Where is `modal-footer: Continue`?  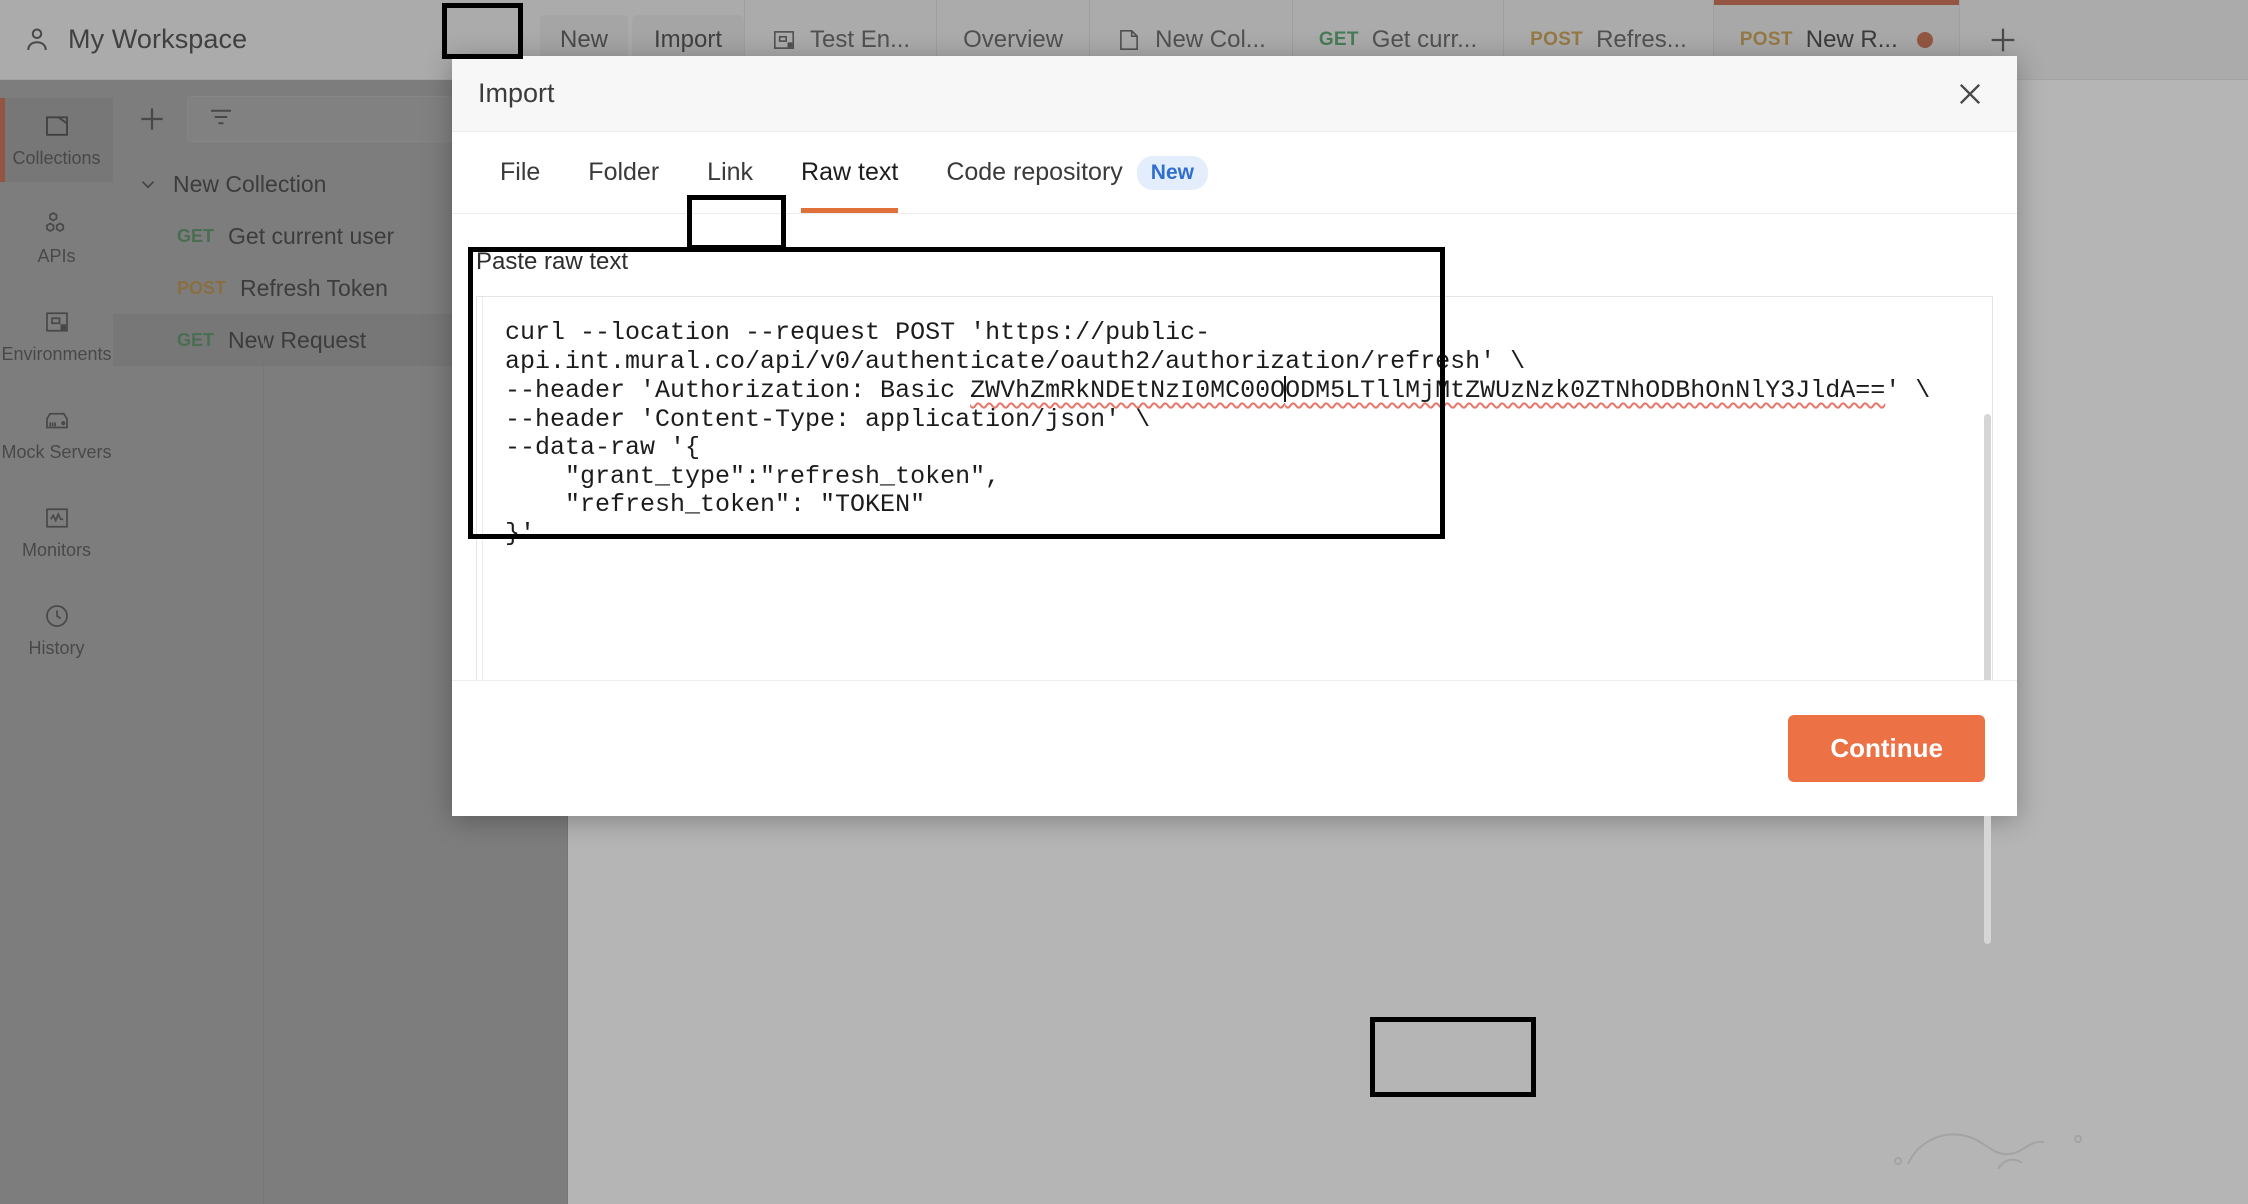 modal-footer: Continue is located at coordinates (1234, 748).